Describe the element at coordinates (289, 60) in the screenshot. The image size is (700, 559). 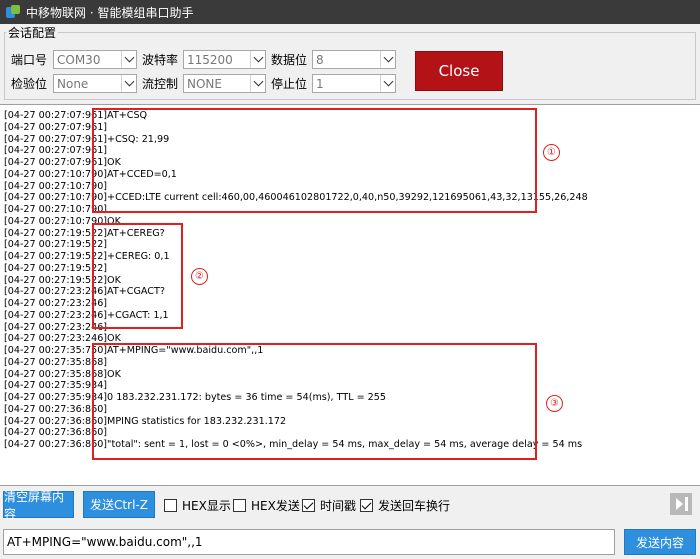
I see `databits-label: 数据位` at that location.